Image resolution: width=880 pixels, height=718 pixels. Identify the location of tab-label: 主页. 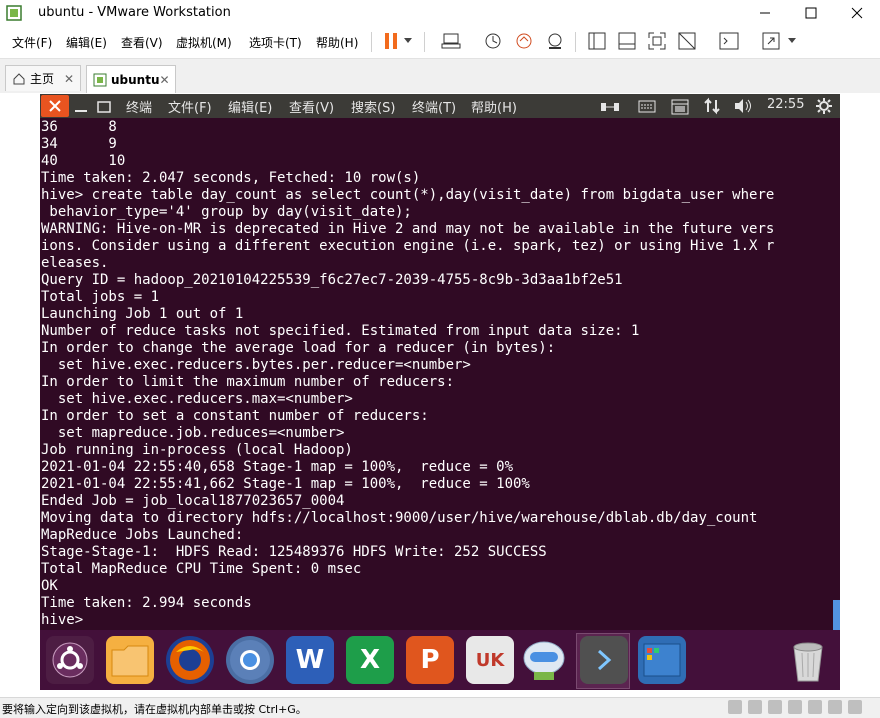
(42, 79).